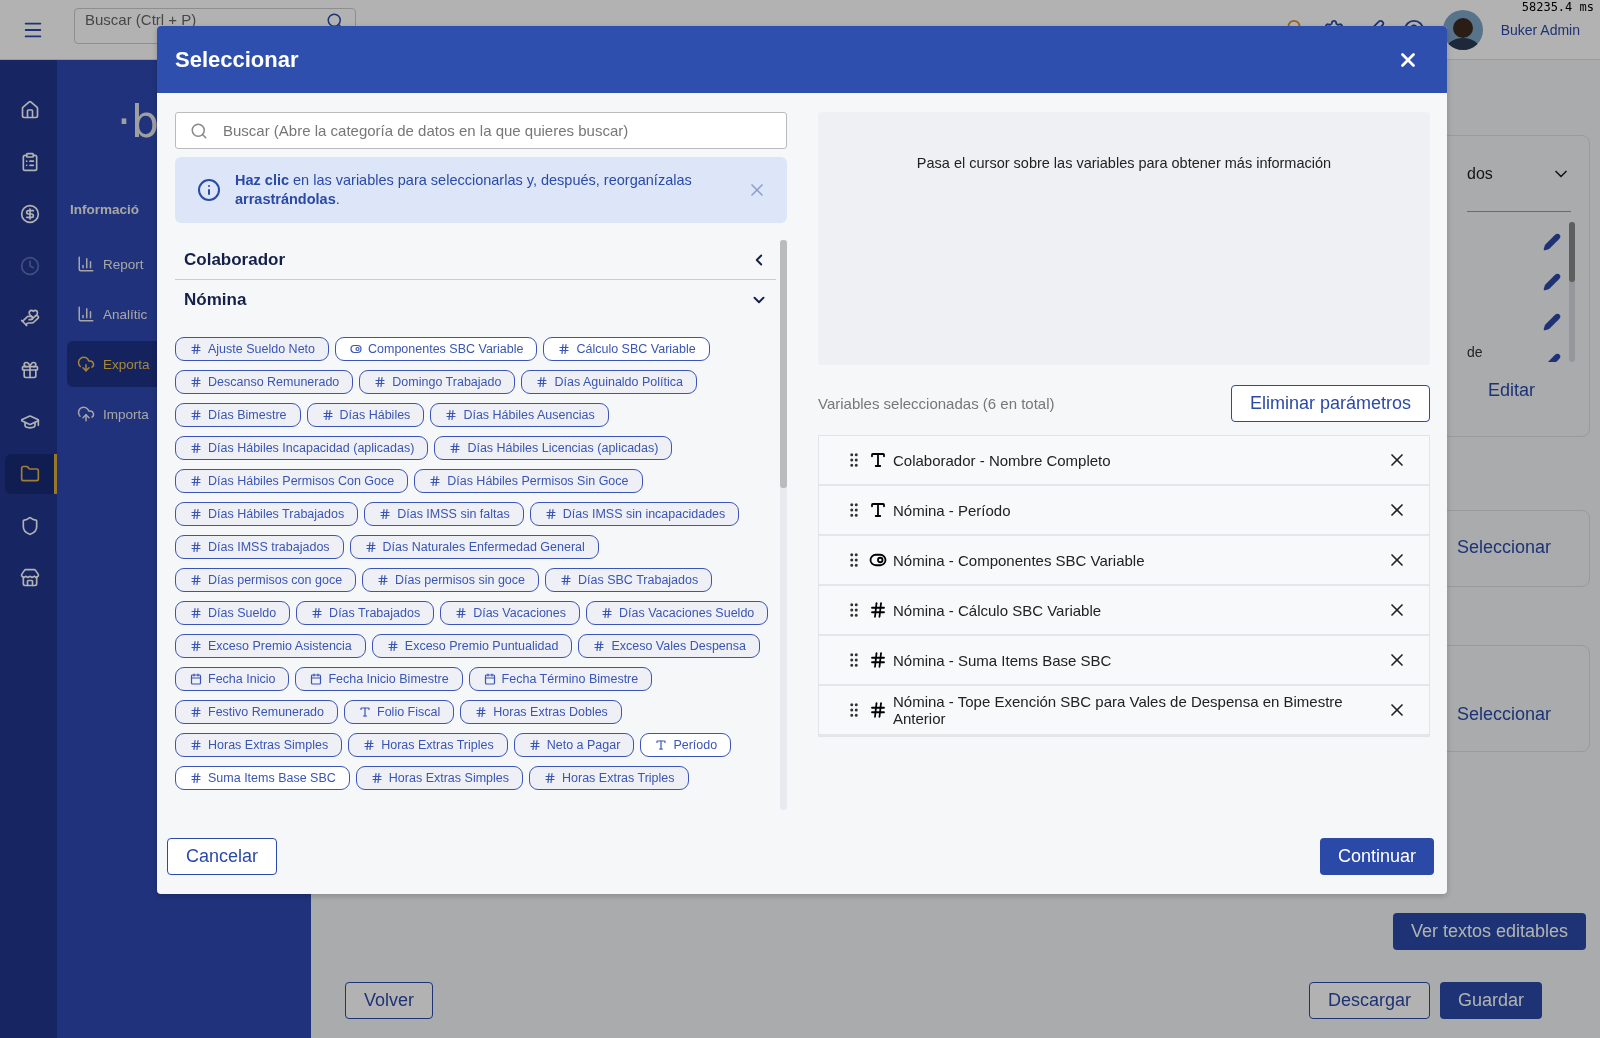  Describe the element at coordinates (1475, 351) in the screenshot. I see `field-label: de` at that location.